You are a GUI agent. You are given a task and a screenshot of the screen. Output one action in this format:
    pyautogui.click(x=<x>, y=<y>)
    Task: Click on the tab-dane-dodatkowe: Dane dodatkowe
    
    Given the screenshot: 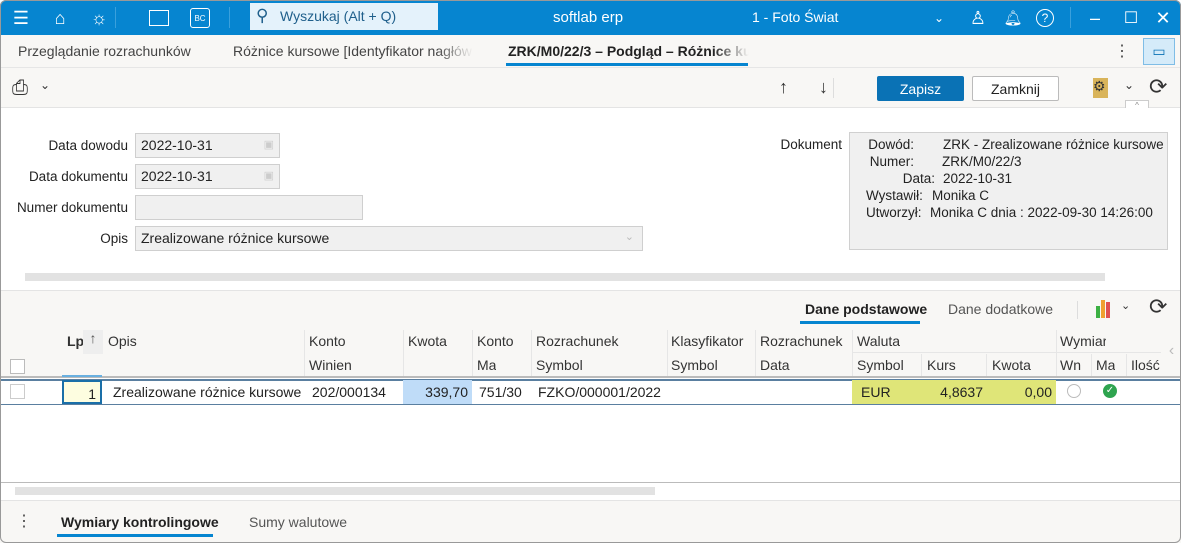 What is the action you would take?
    pyautogui.click(x=1000, y=309)
    